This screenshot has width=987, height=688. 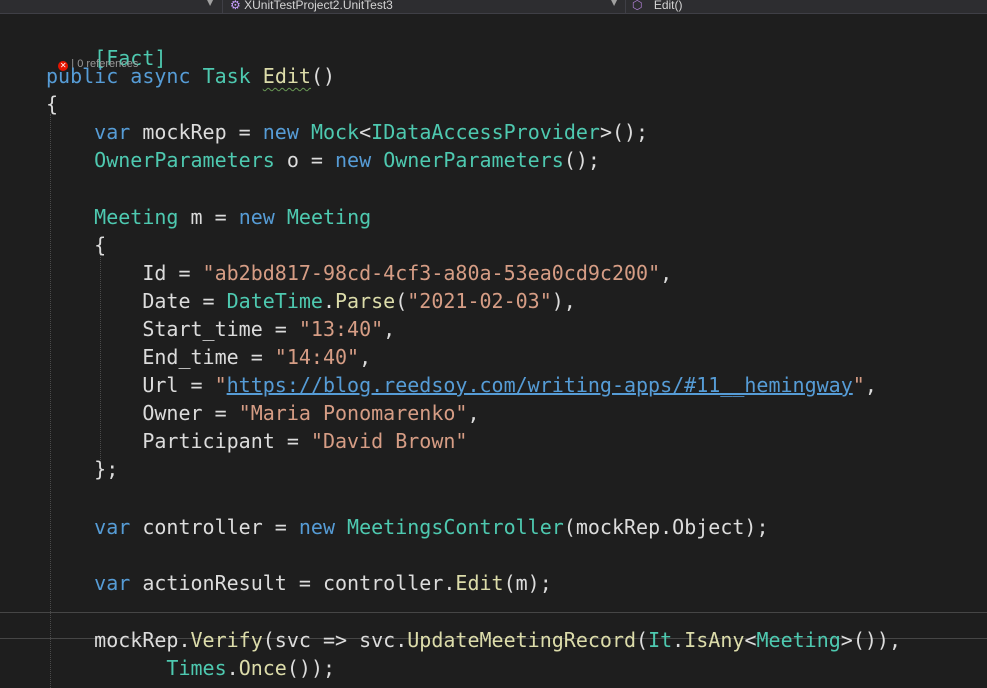 I want to click on type-name: Mock, so click(x=335, y=132).